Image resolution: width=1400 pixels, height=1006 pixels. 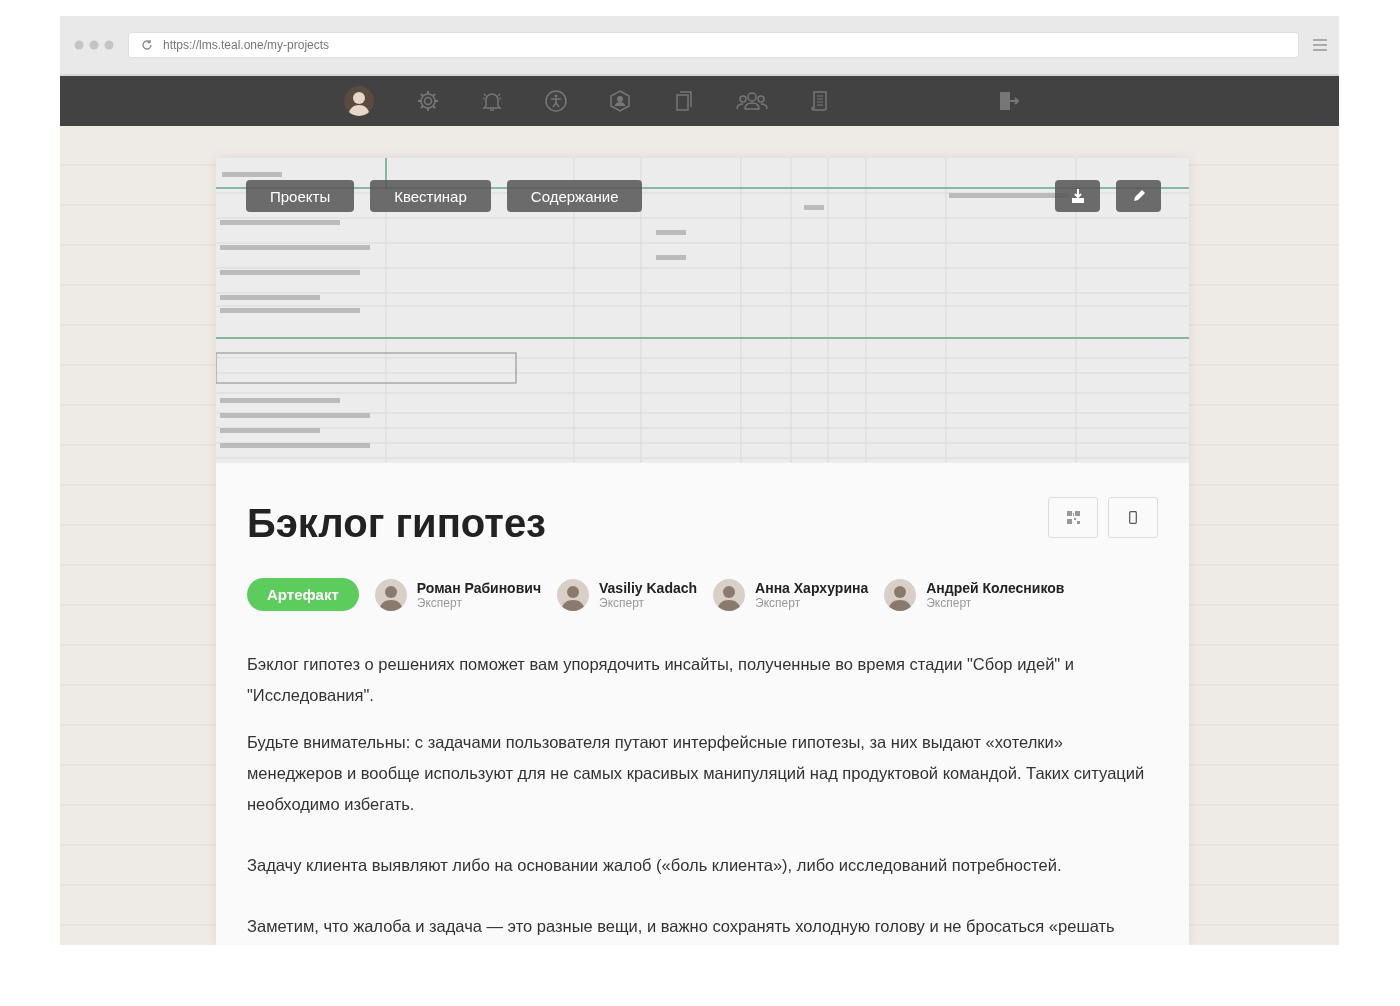 I want to click on page-title: Бэклог гипотез, so click(x=396, y=523).